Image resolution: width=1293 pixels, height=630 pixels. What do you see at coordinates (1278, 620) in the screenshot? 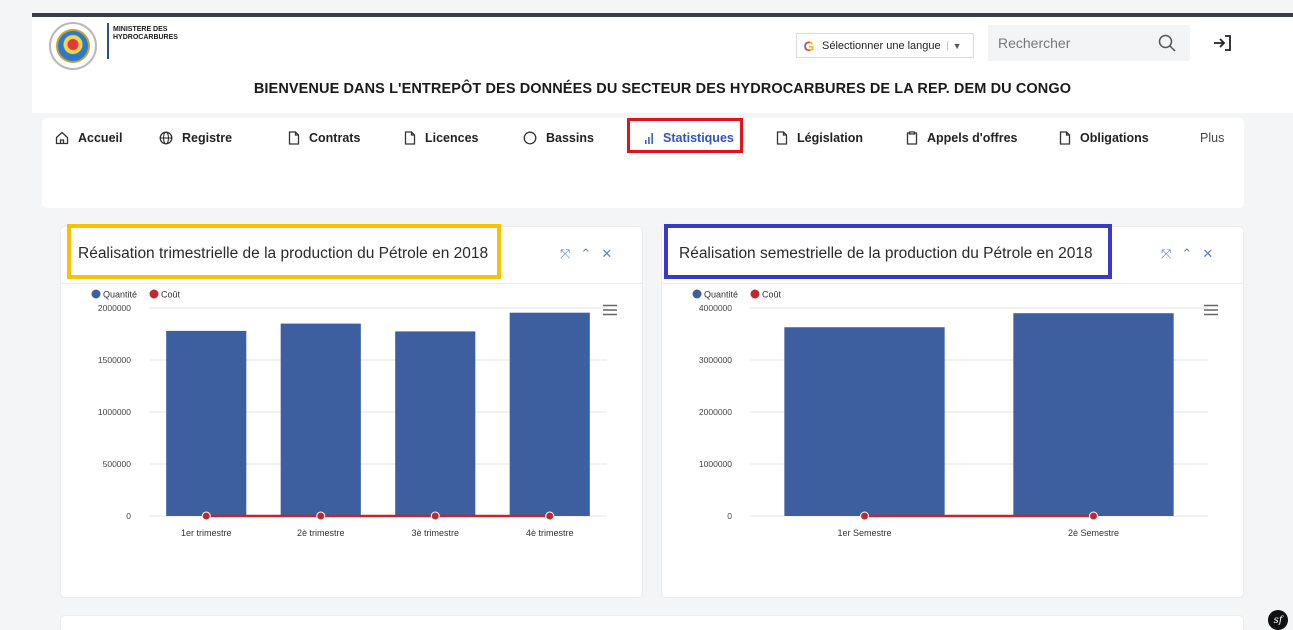
I see `symfony-debug-icon: sf` at bounding box center [1278, 620].